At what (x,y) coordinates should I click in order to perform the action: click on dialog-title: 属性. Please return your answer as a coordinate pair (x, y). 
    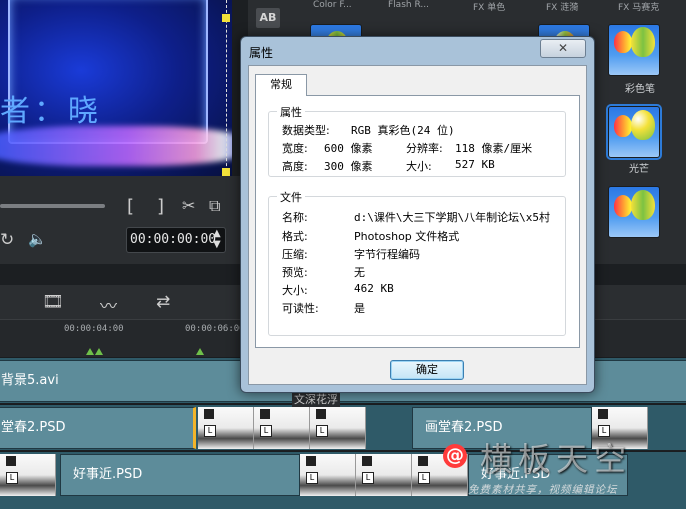
    Looking at the image, I should click on (261, 53).